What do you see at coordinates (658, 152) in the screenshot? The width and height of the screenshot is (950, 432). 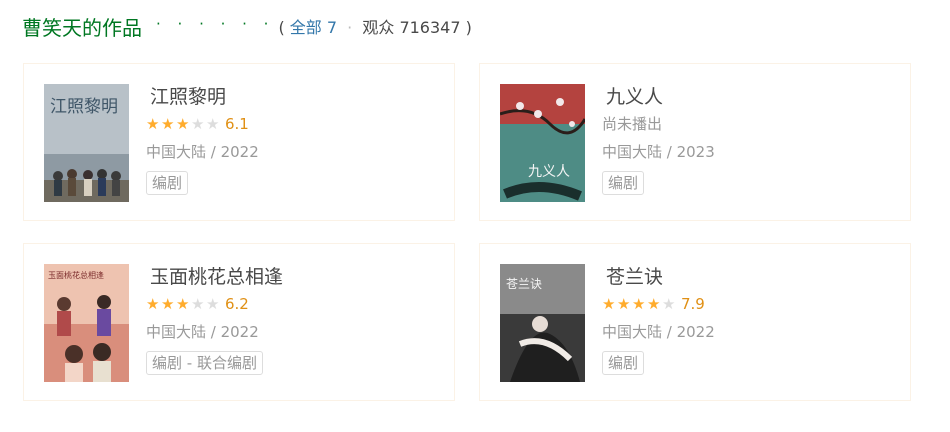 I see `region-year: 中国大陆 / 2023` at bounding box center [658, 152].